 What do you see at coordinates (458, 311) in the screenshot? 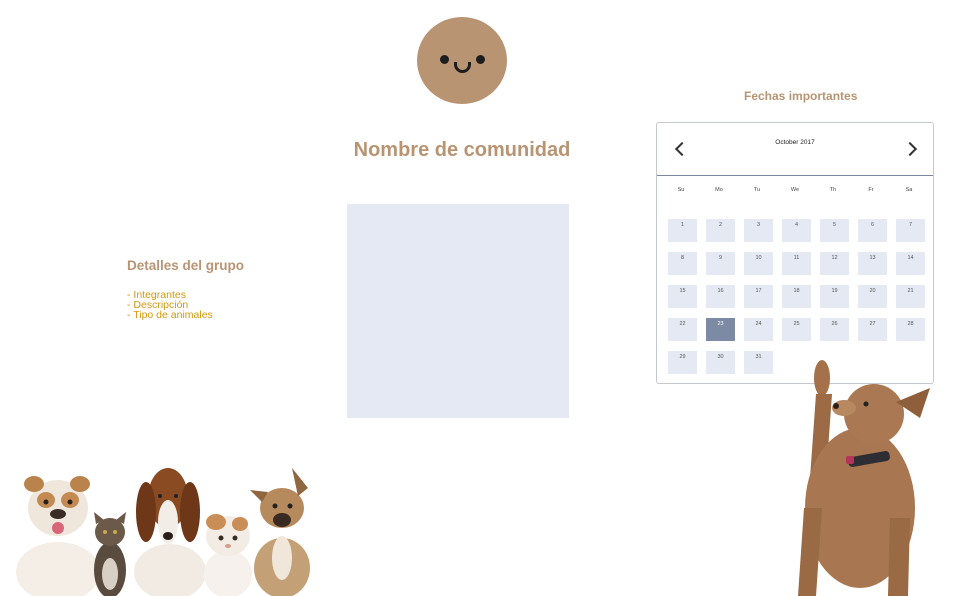
I see `community-image-placeholder` at bounding box center [458, 311].